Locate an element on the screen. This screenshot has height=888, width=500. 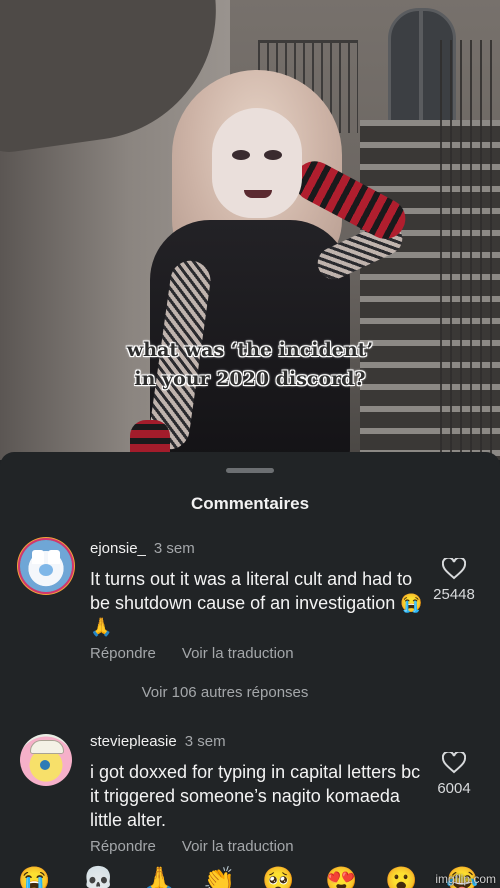
emoji-pleading-icon: 🥺 is located at coordinates (278, 877).